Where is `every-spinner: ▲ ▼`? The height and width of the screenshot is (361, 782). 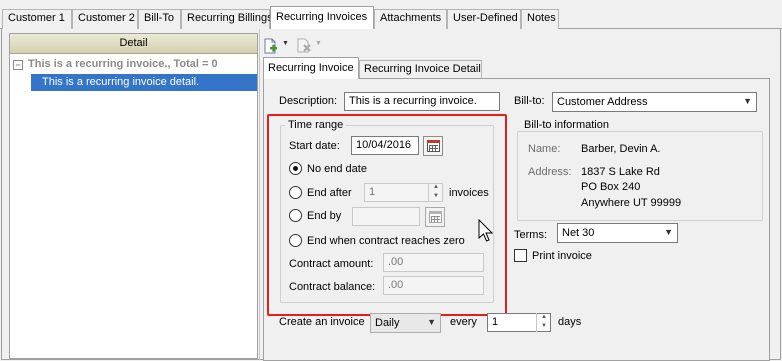 every-spinner: ▲ ▼ is located at coordinates (543, 322).